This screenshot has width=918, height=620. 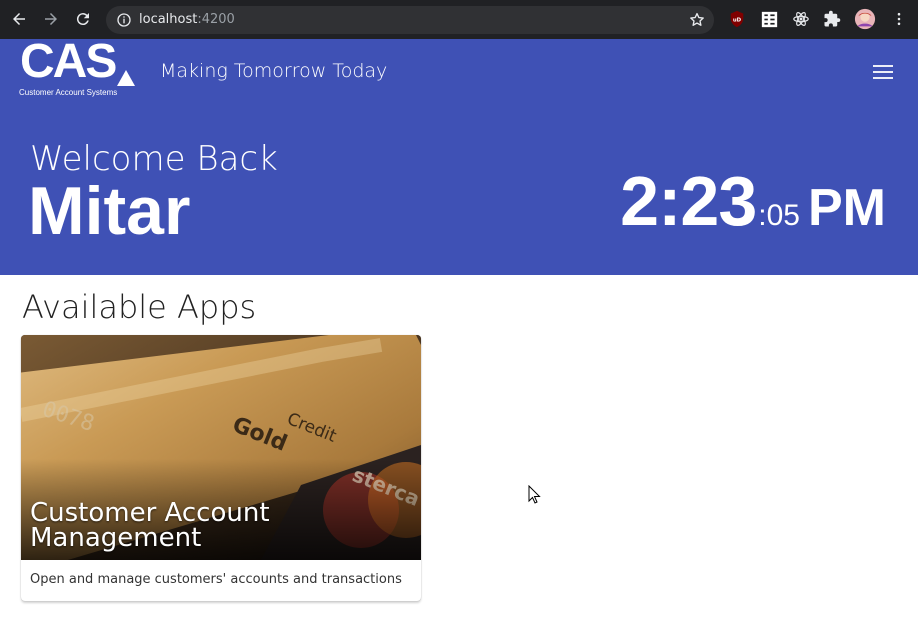 I want to click on more-vert-icon, so click(x=899, y=19).